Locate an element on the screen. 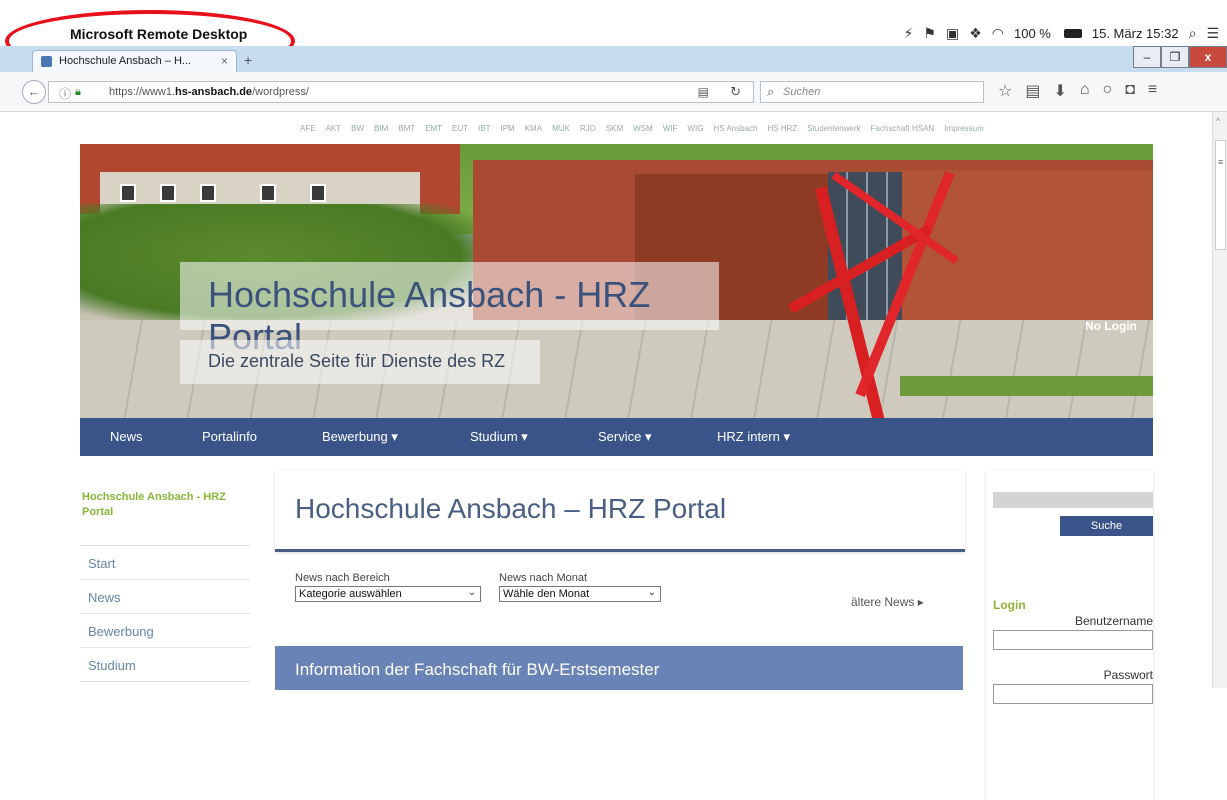 This screenshot has width=1227, height=800. bookmarks-list-icon: ▤ is located at coordinates (1032, 91).